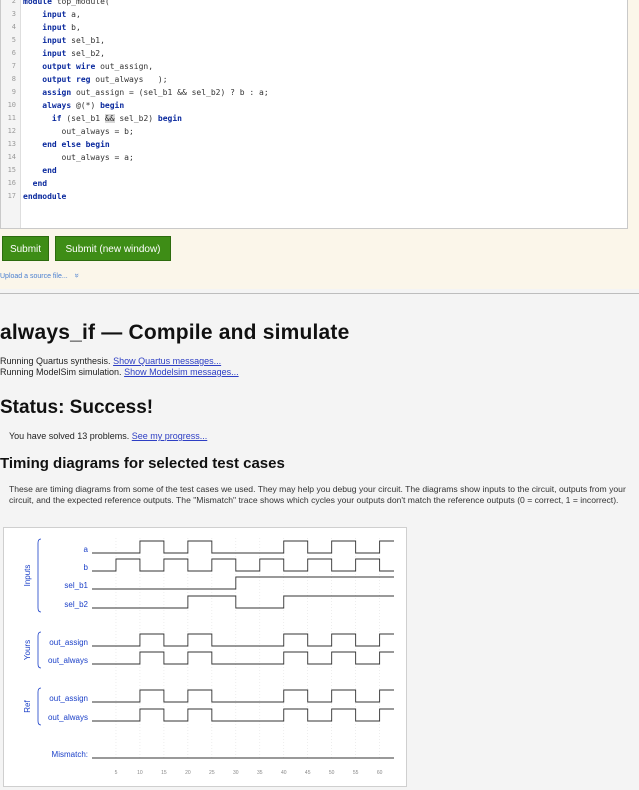 The height and width of the screenshot is (790, 639). I want to click on group-label: Yours, so click(27, 650).